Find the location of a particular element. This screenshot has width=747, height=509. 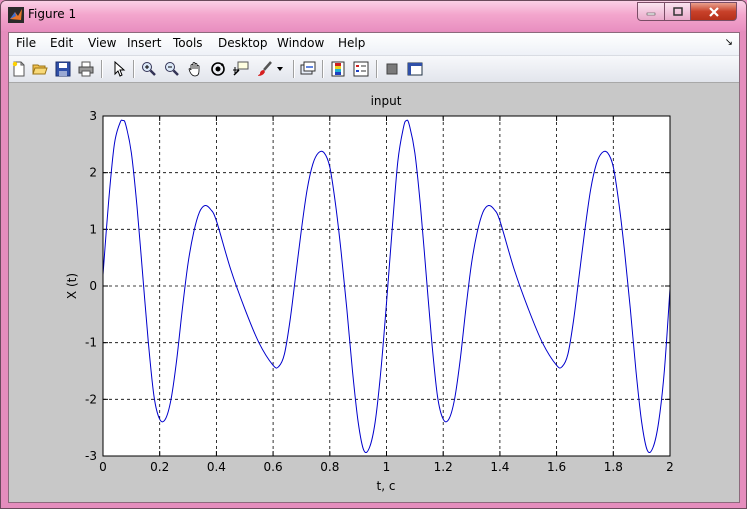

link-plot-button is located at coordinates (308, 69).